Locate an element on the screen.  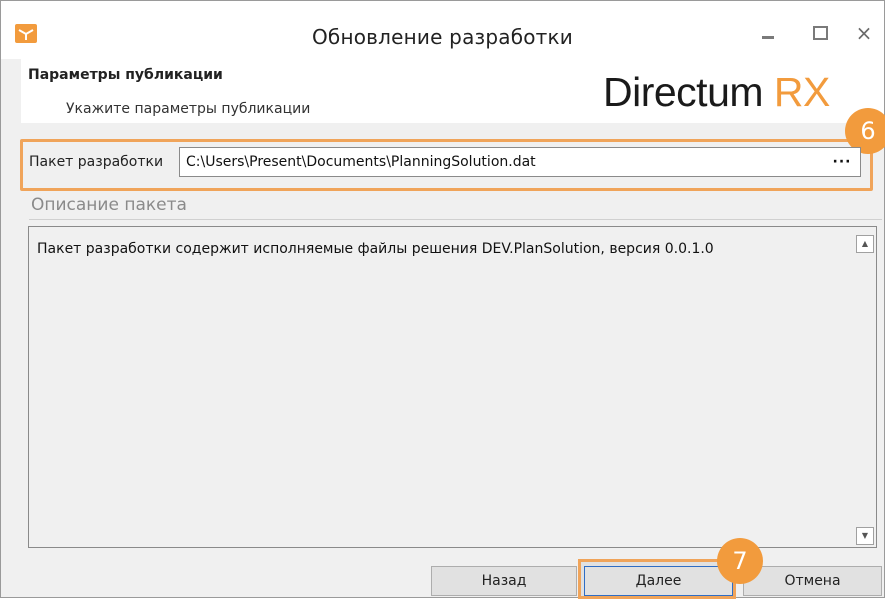
page-subtitle: Укажите параметры публикации is located at coordinates (188, 109).